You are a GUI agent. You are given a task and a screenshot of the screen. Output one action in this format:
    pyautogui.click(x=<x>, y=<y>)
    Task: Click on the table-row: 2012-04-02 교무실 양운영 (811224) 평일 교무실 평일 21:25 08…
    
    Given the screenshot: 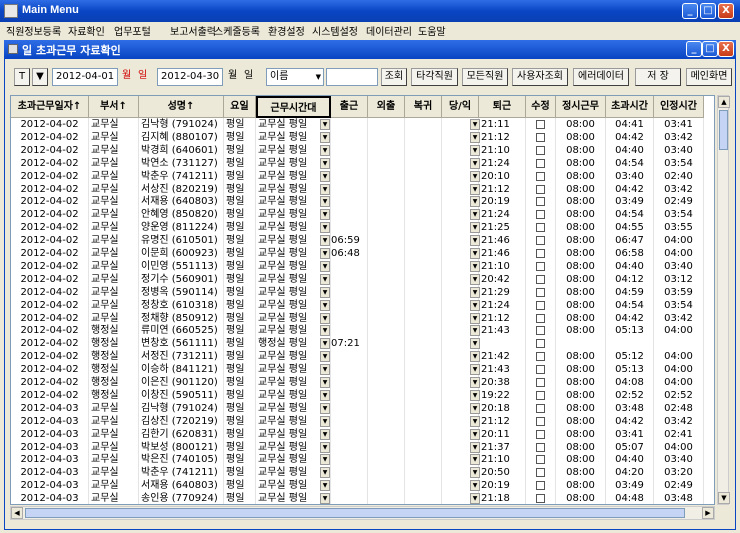 What is the action you would take?
    pyautogui.click(x=362, y=228)
    